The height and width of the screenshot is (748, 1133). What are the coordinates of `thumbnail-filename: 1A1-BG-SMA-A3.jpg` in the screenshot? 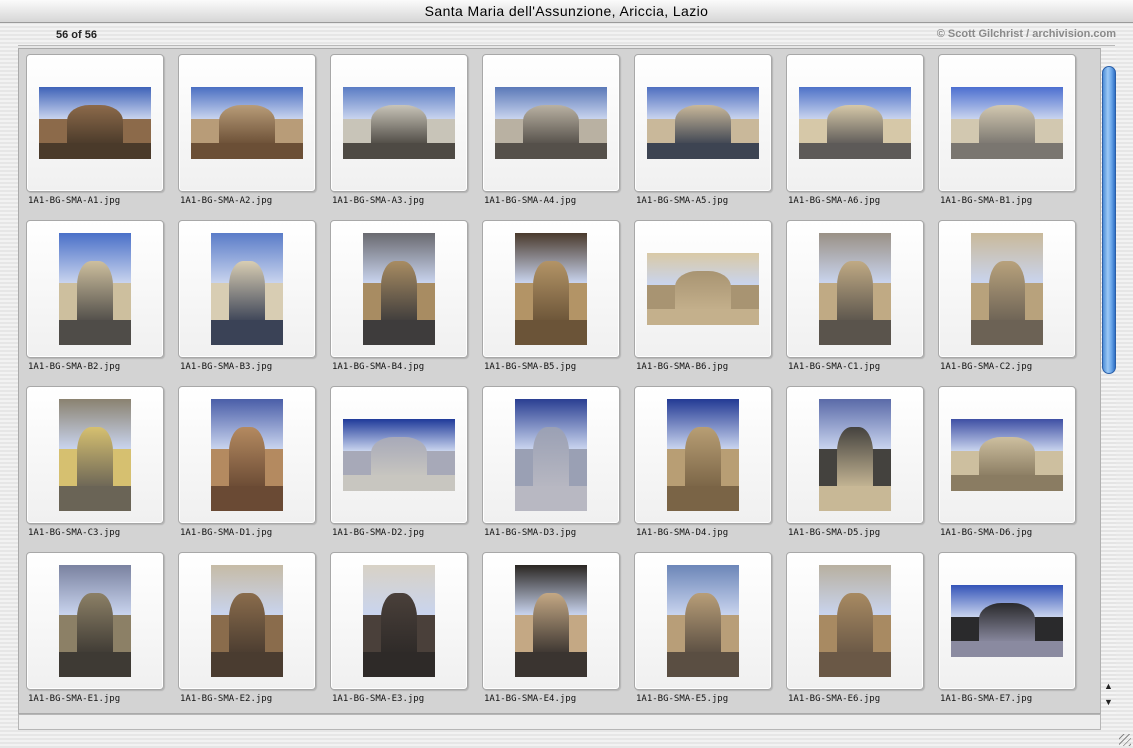 It's located at (378, 201).